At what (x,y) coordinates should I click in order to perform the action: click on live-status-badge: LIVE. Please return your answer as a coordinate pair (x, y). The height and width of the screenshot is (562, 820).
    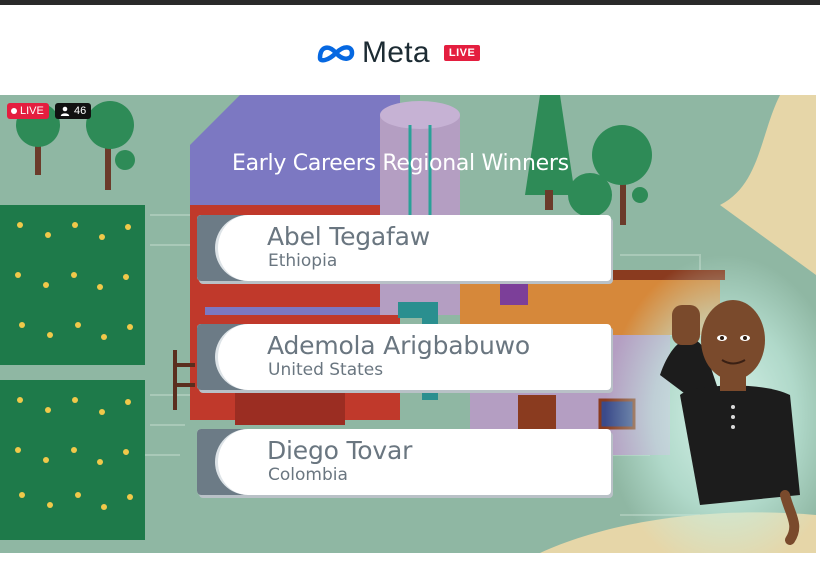
    Looking at the image, I should click on (28, 111).